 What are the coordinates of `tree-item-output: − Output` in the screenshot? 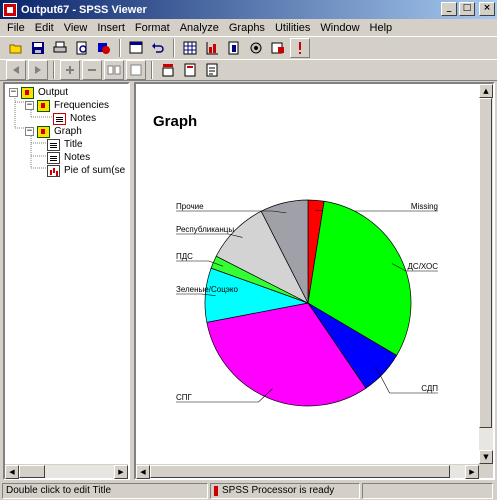 It's located at (38, 92).